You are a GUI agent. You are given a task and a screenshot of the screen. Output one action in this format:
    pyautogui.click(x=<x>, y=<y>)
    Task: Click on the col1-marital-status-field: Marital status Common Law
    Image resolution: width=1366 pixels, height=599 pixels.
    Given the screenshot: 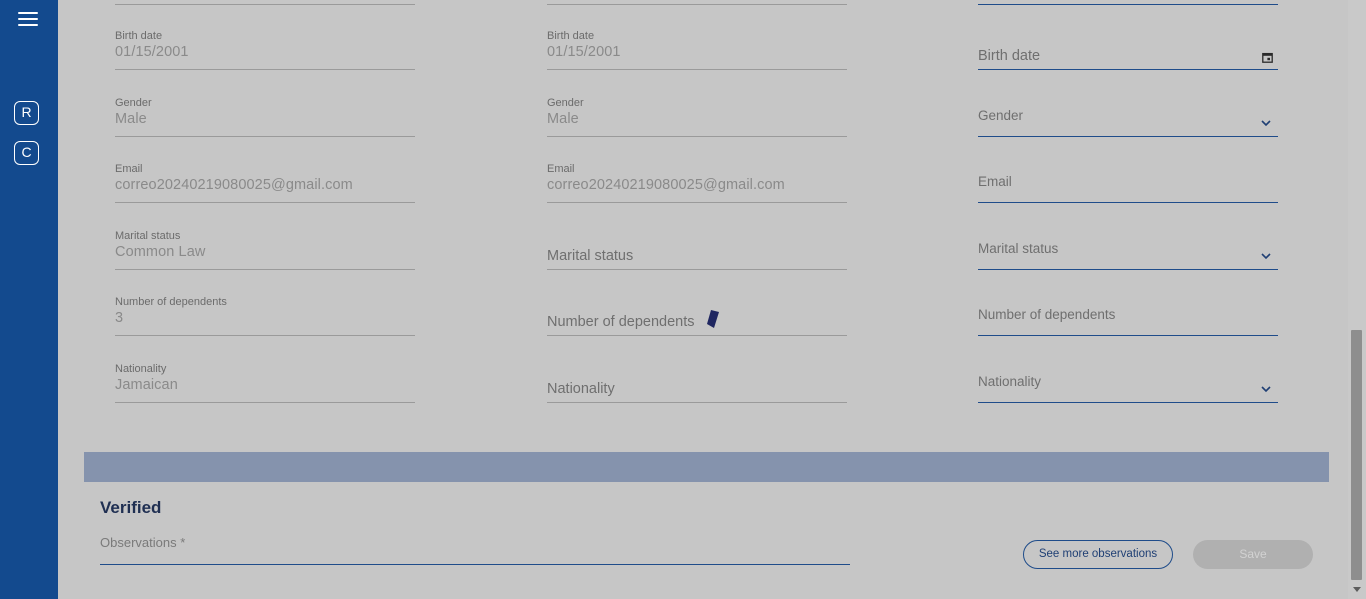 What is the action you would take?
    pyautogui.click(x=265, y=250)
    